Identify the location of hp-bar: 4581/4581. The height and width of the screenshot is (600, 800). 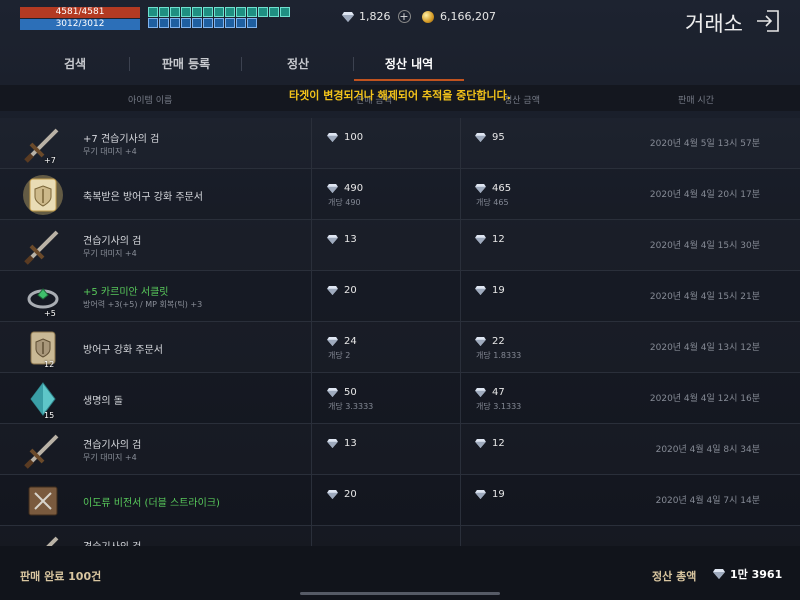
(80, 12).